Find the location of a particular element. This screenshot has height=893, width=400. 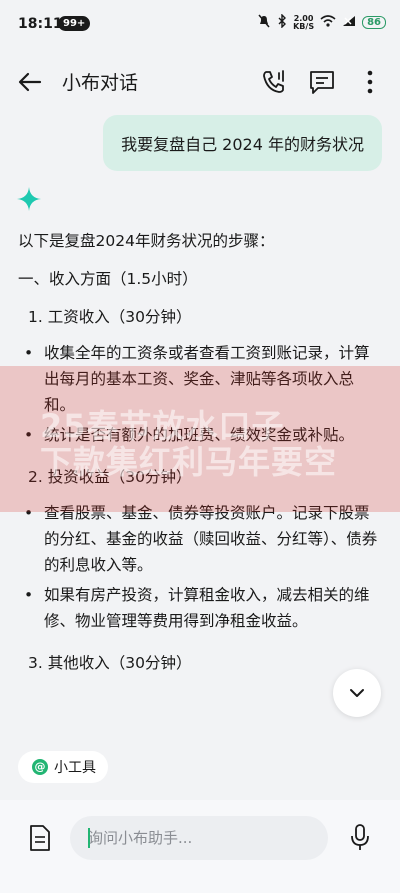

back-arrow-icon is located at coordinates (30, 82).